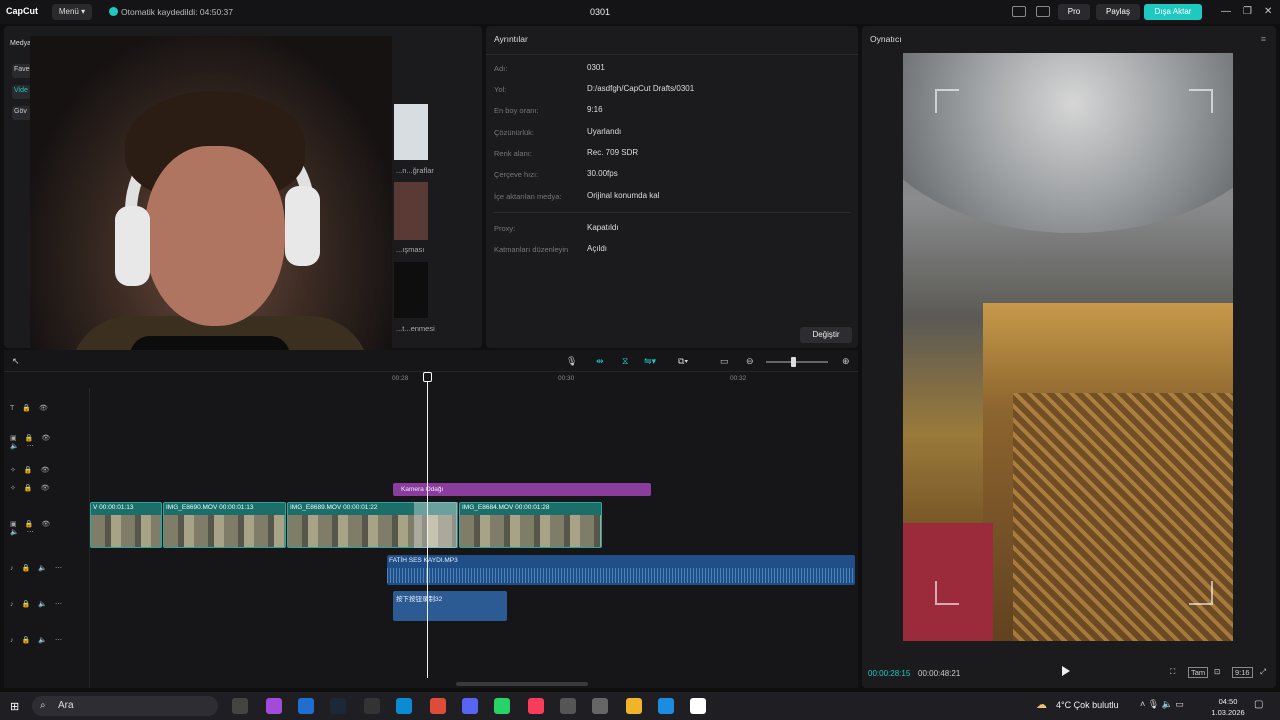  What do you see at coordinates (410, 249) in the screenshot?
I see `media-thumb-label: ...ışması` at bounding box center [410, 249].